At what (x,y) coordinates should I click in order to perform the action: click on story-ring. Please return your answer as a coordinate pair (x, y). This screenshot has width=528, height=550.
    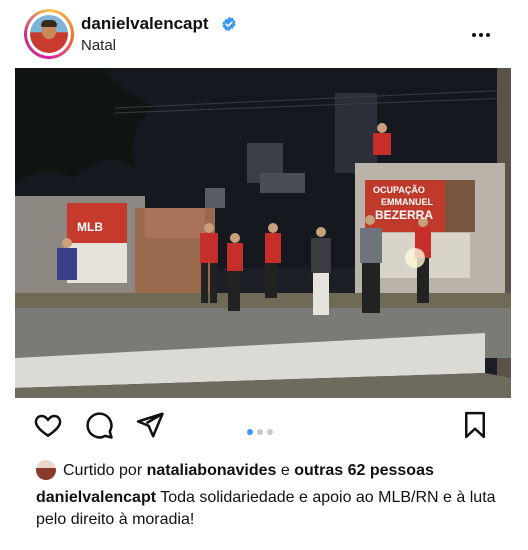
    Looking at the image, I should click on (49, 34).